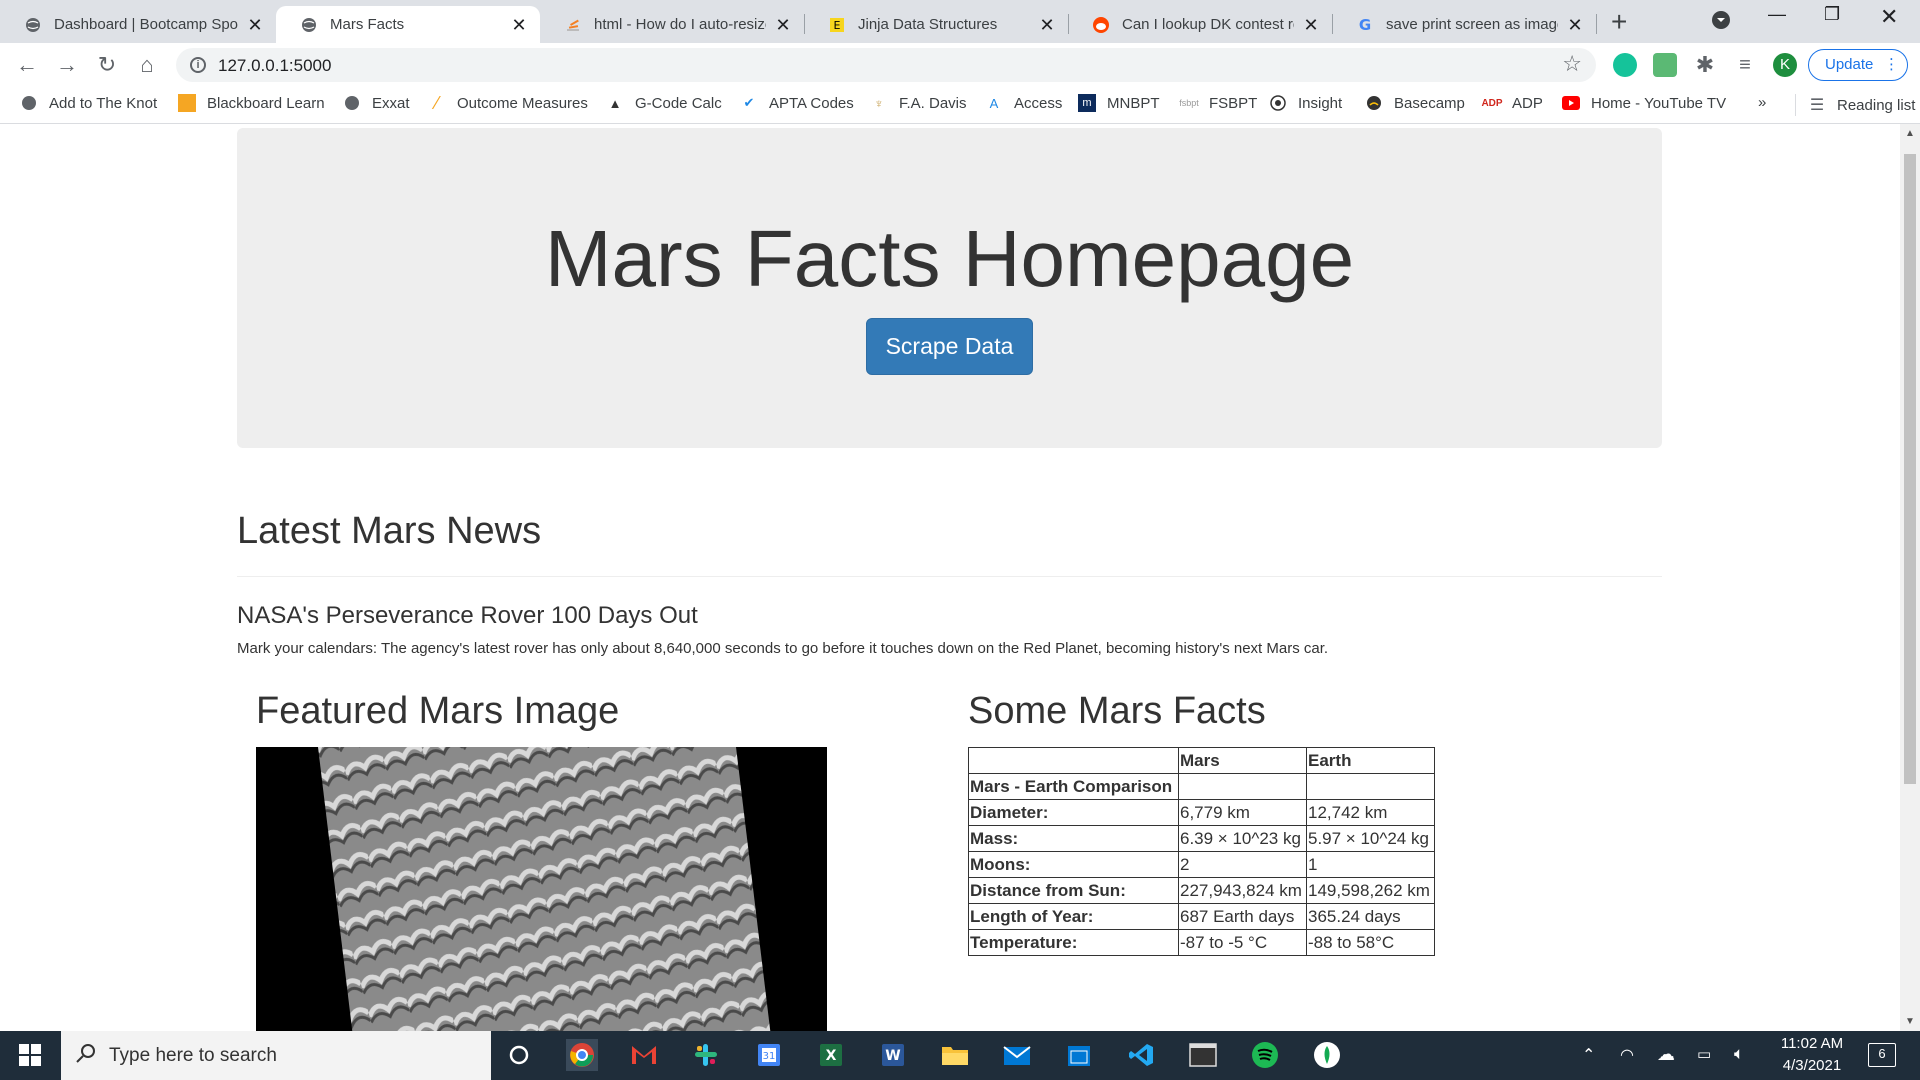  What do you see at coordinates (1855, 105) in the screenshot?
I see `reading-list-button: ☰ Reading list` at bounding box center [1855, 105].